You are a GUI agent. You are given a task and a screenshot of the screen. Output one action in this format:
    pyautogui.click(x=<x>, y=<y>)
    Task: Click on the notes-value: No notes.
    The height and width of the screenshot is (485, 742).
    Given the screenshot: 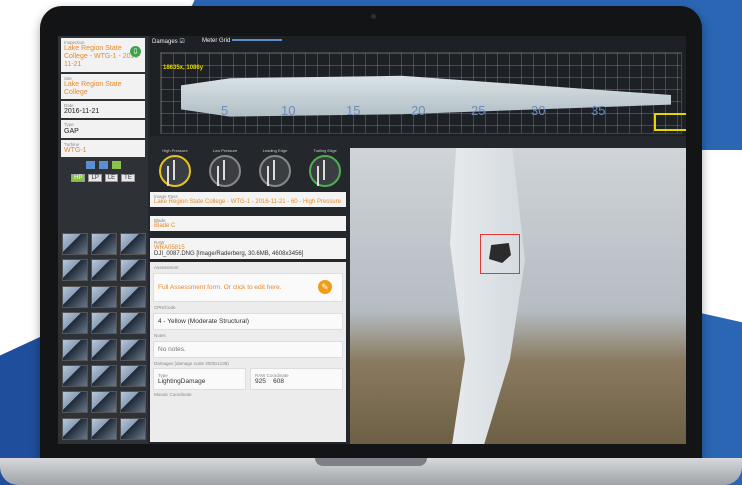 What is the action you would take?
    pyautogui.click(x=172, y=349)
    